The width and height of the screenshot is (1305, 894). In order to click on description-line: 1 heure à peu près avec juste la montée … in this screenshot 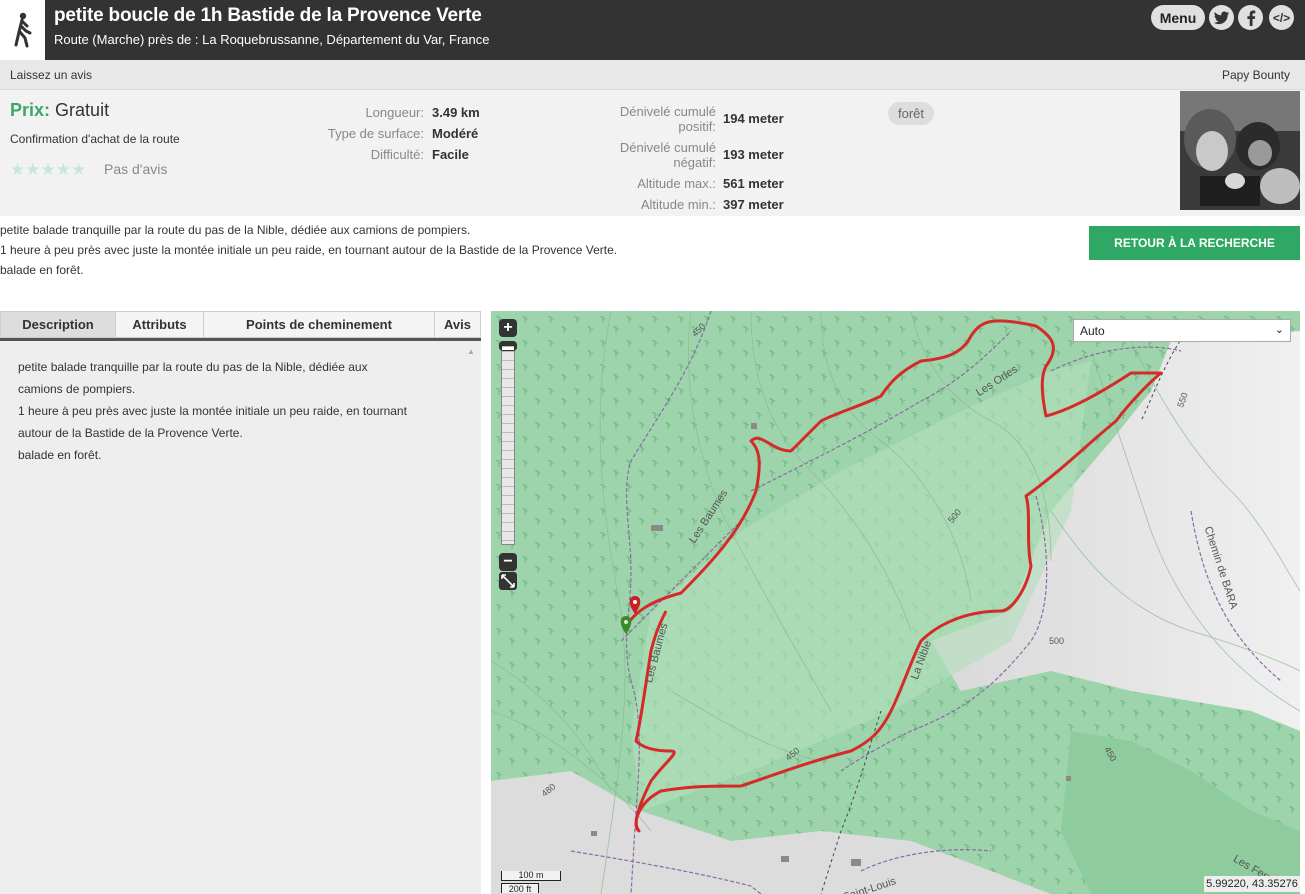, I will do `click(309, 250)`.